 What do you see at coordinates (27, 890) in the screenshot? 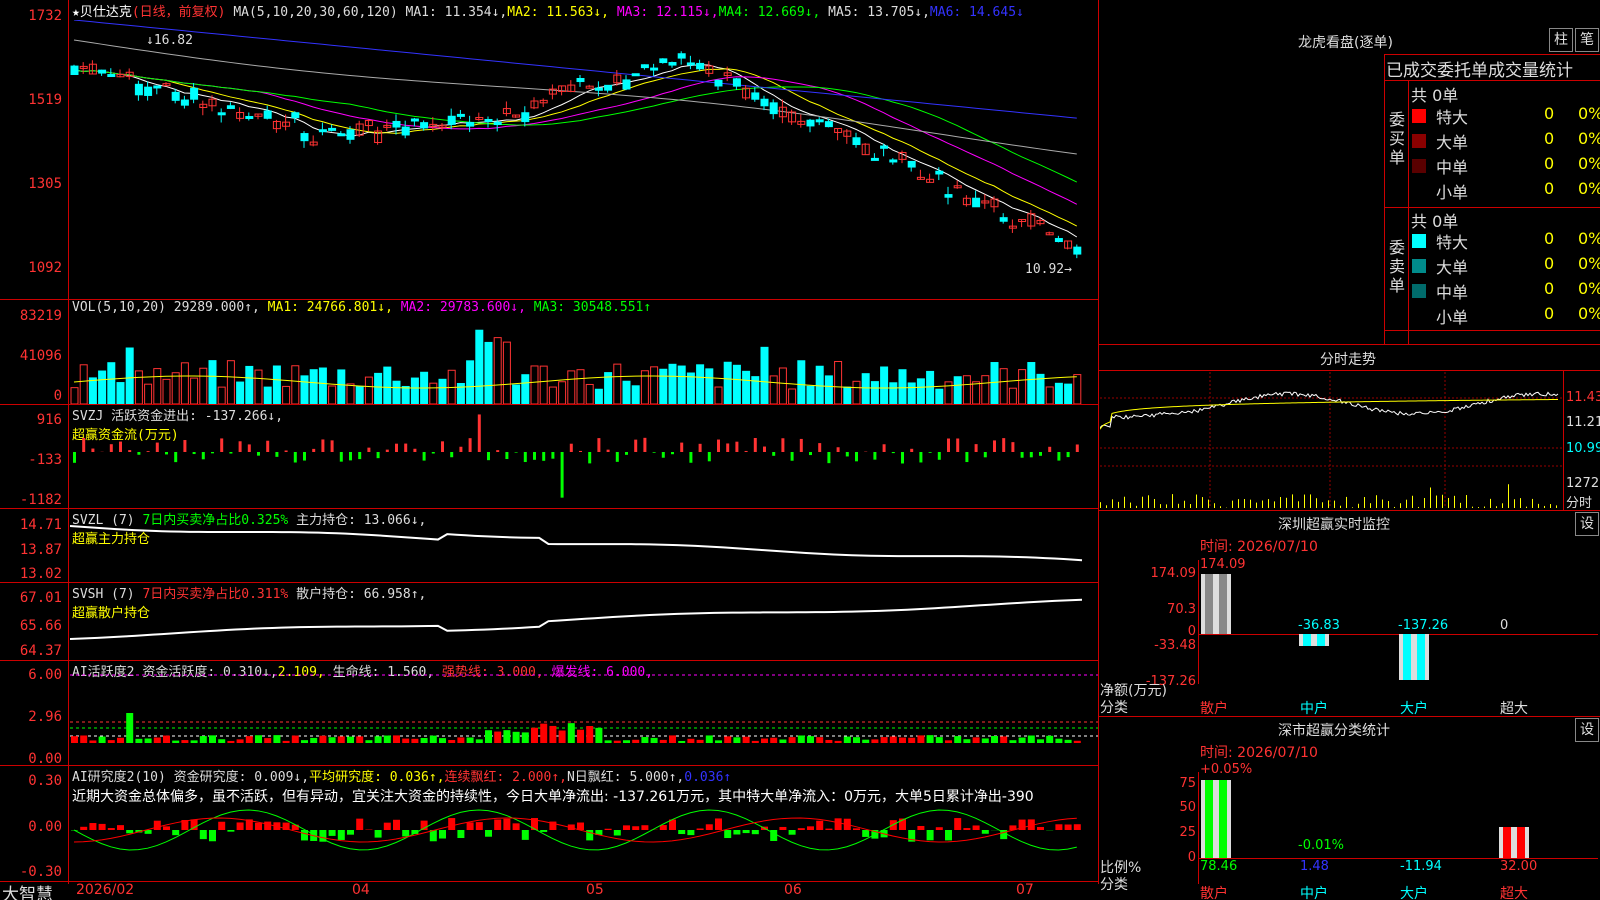
I see `brand-logo: 大智慧` at bounding box center [27, 890].